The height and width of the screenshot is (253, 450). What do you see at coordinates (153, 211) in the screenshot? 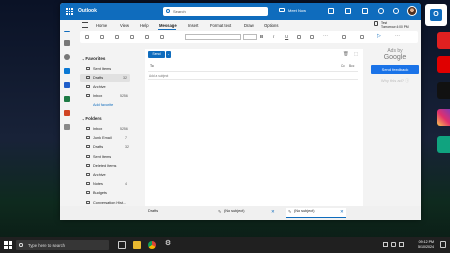
I see `tab-drafts: Drafts` at bounding box center [153, 211].